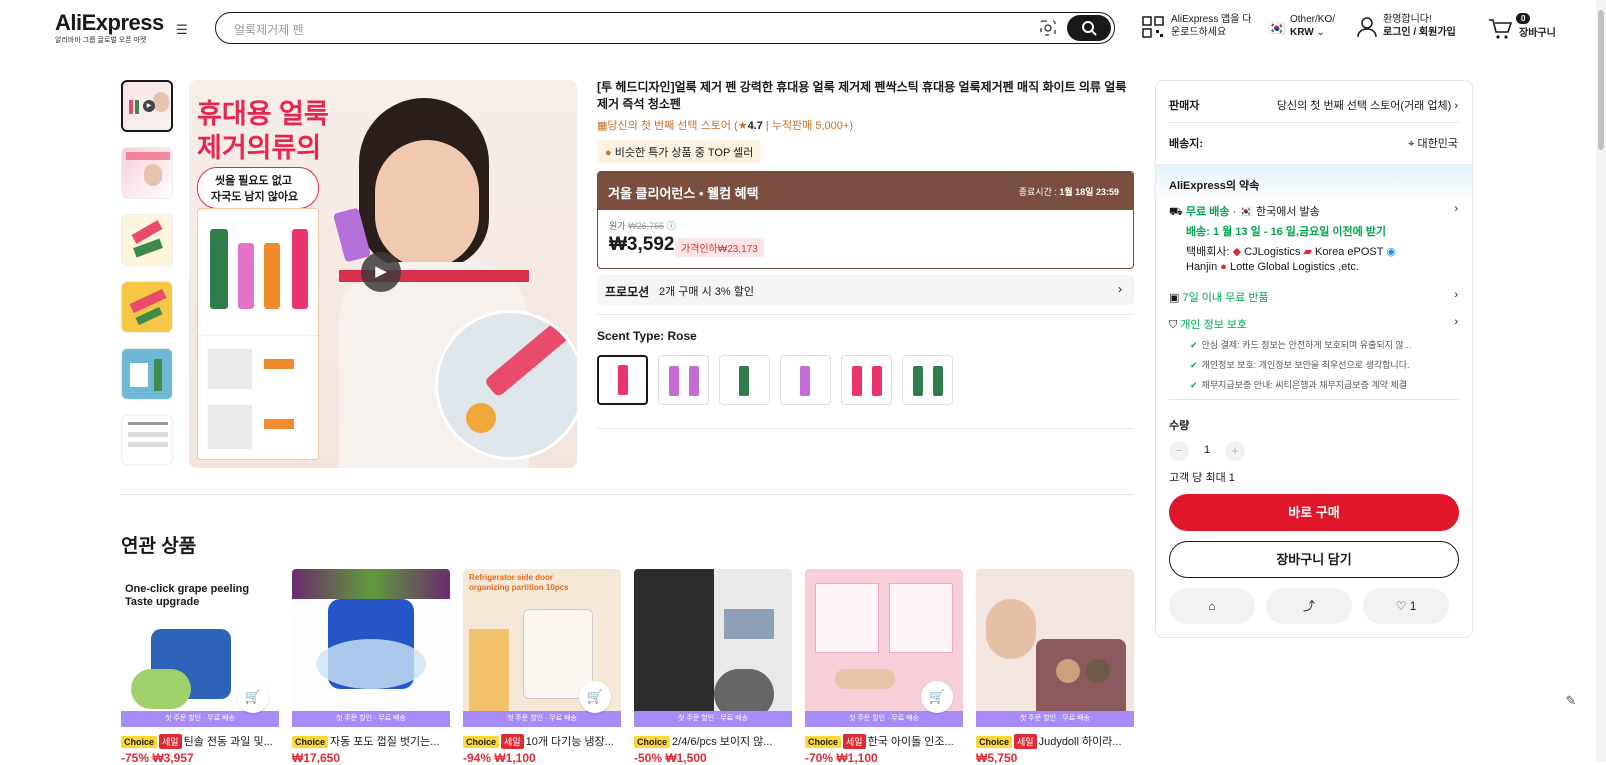  I want to click on search-button, so click(1089, 28).